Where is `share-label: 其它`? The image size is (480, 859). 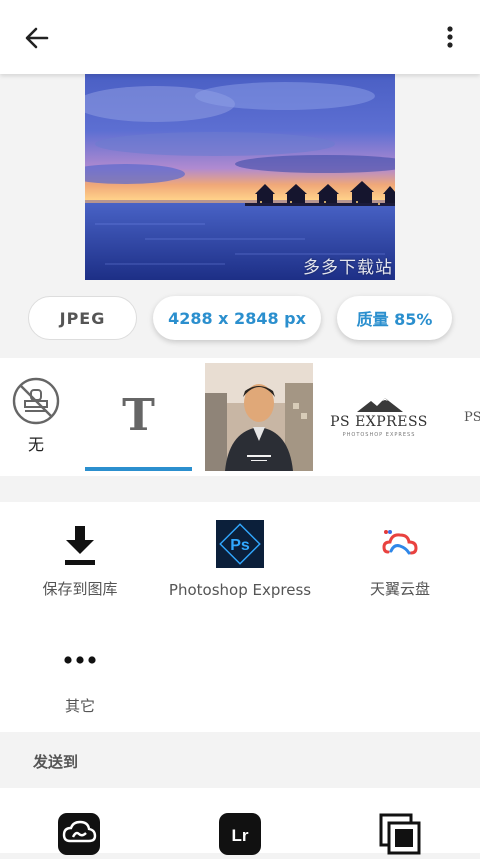
share-label: 其它 is located at coordinates (79, 706).